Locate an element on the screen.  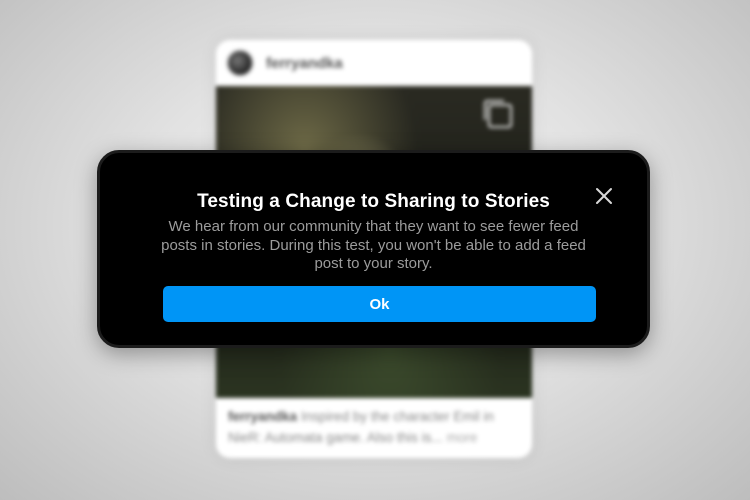
multiple-images-icon is located at coordinates (498, 114).